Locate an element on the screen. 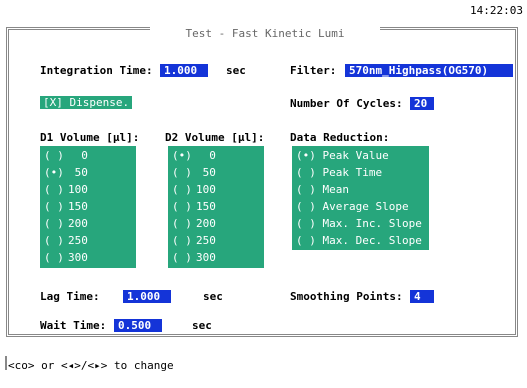 Image resolution: width=527 pixels, height=388 pixels. reduction-option: ( ) Mean is located at coordinates (322, 189).